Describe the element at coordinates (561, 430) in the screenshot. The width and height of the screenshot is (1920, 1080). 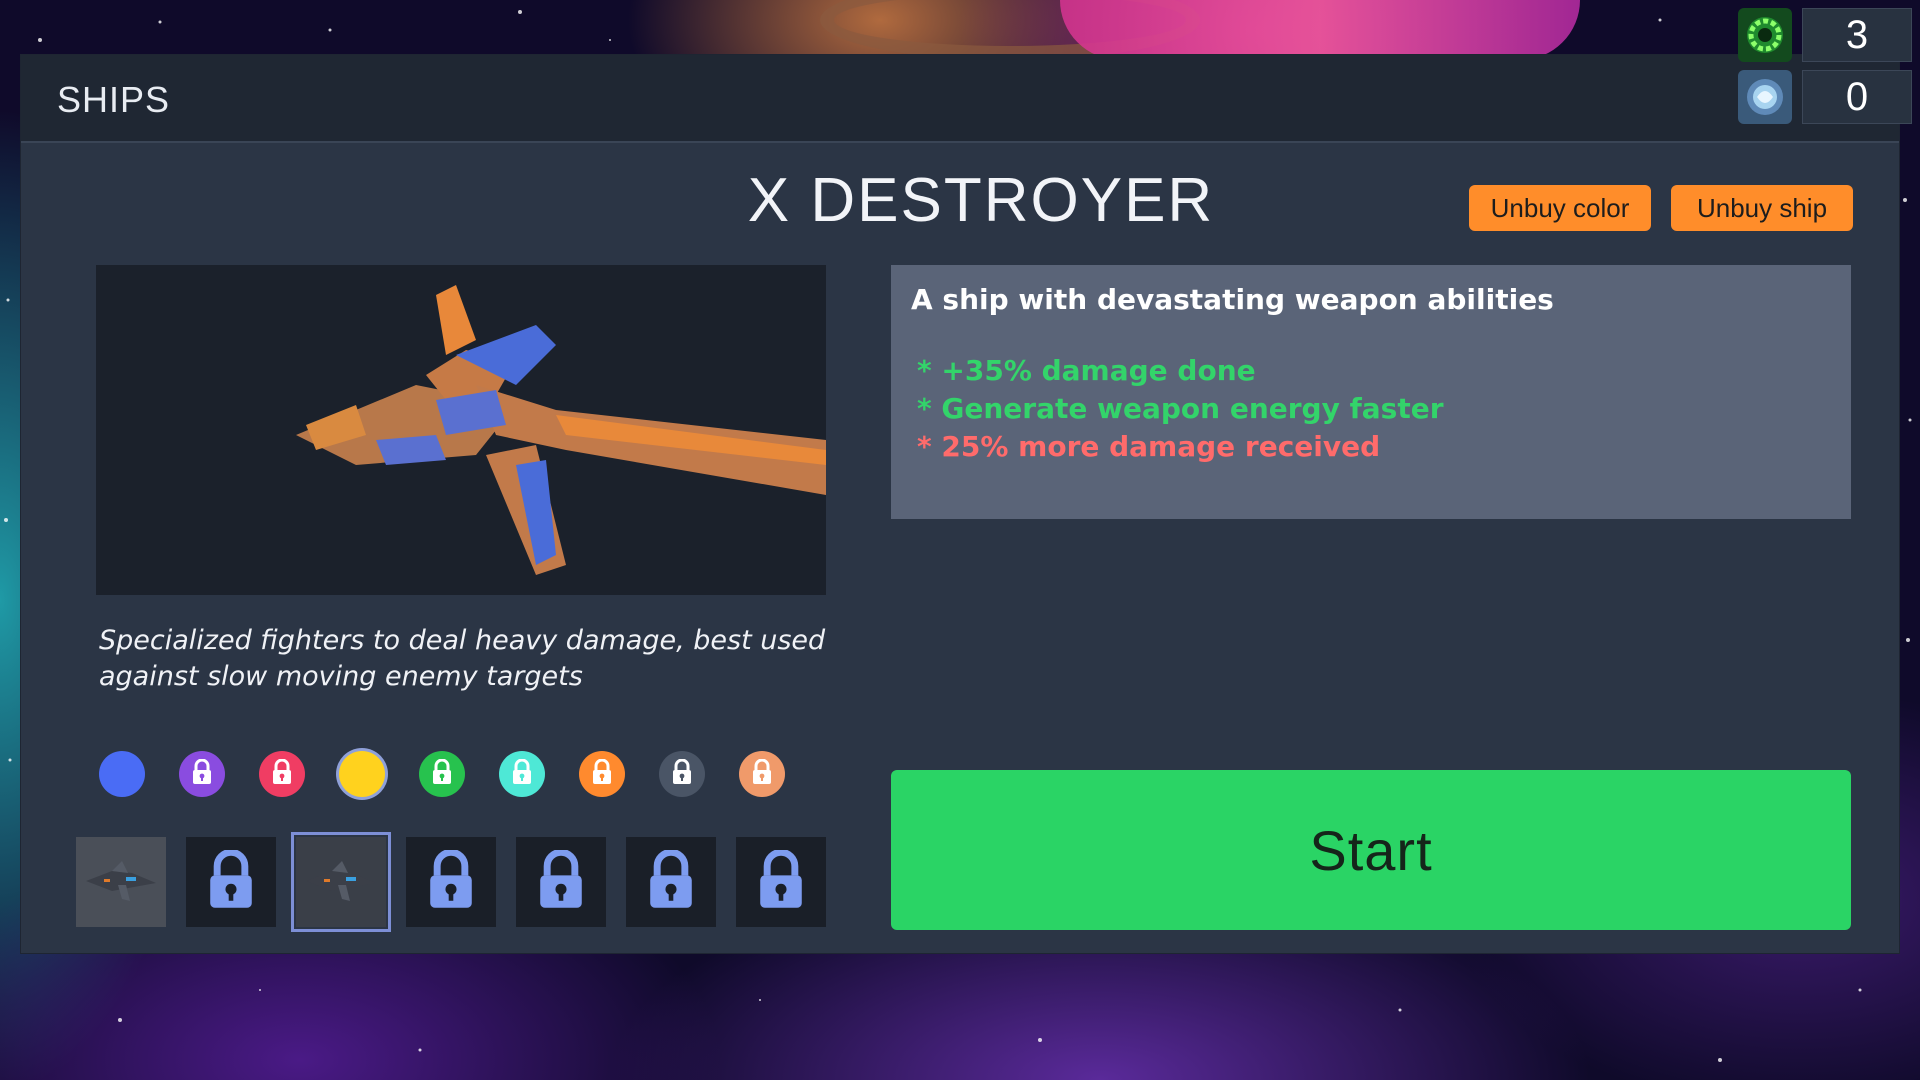
I see `ship-model-image` at that location.